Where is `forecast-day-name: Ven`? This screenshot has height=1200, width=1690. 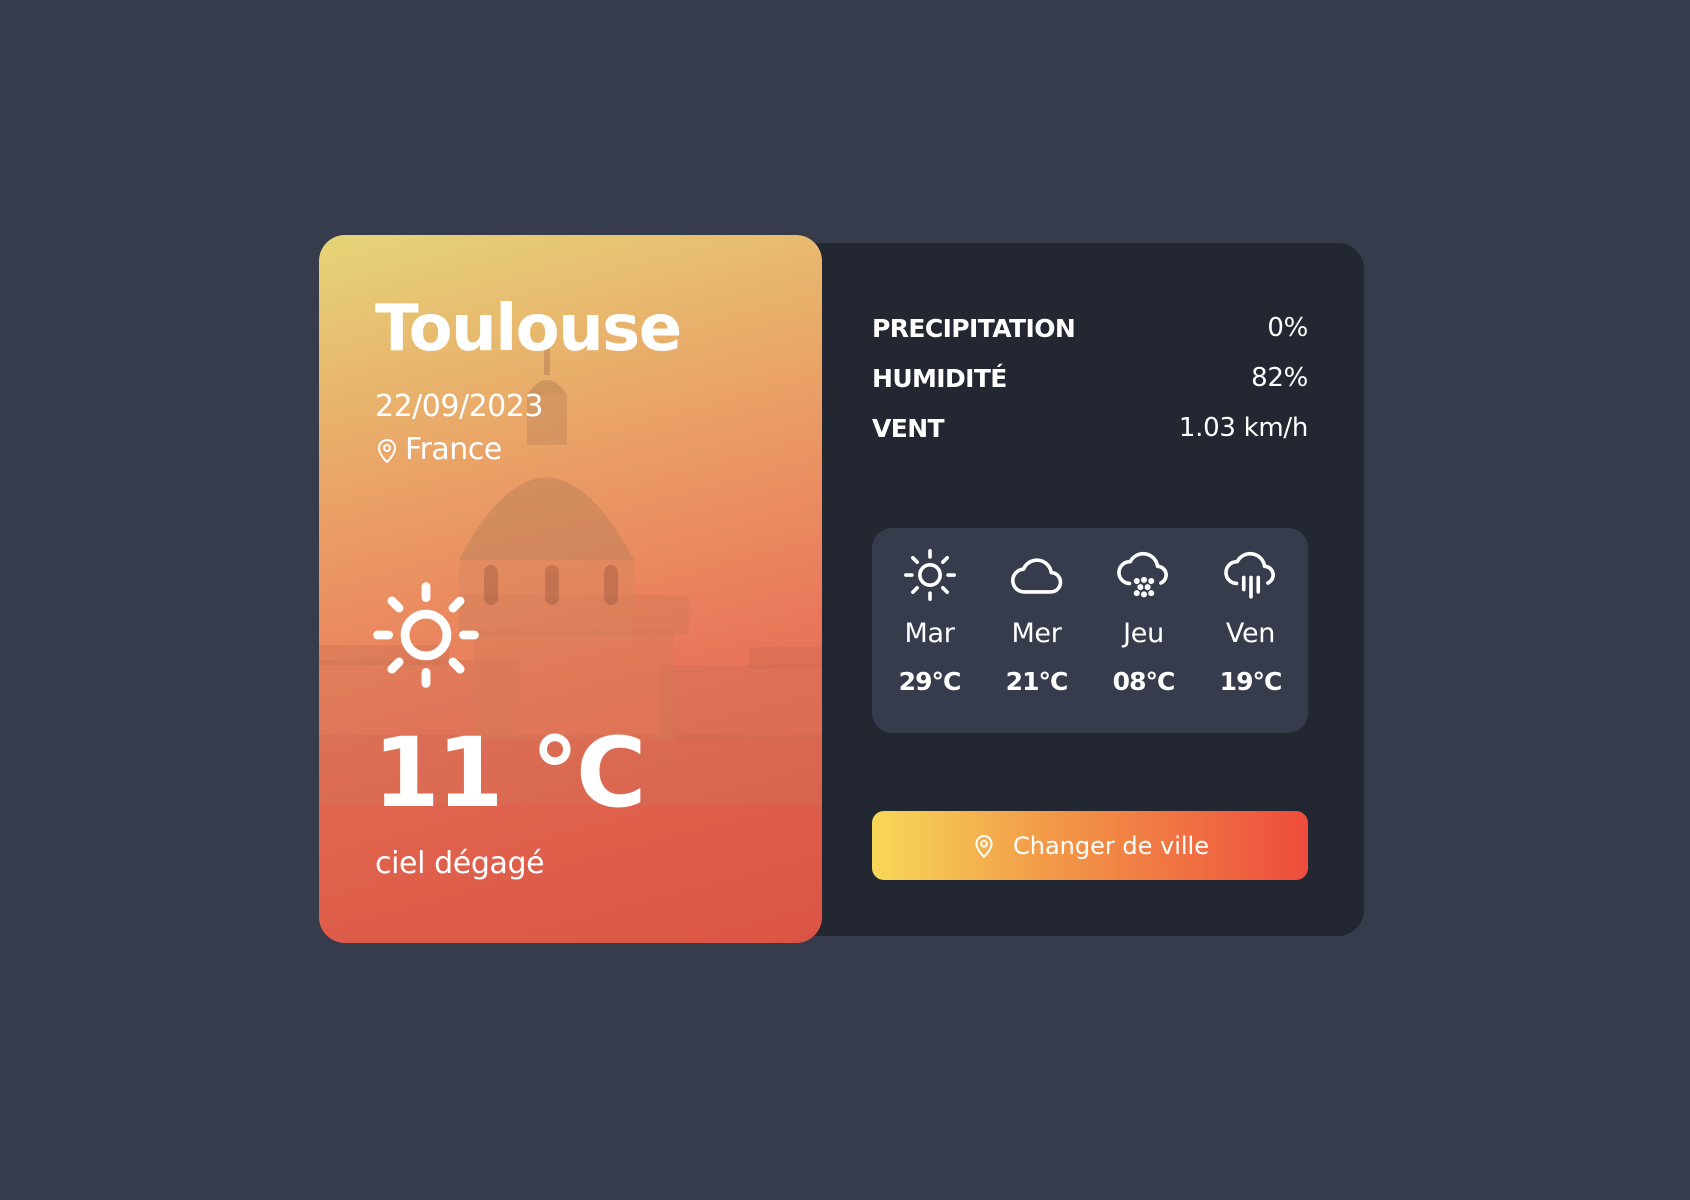 forecast-day-name: Ven is located at coordinates (1250, 633).